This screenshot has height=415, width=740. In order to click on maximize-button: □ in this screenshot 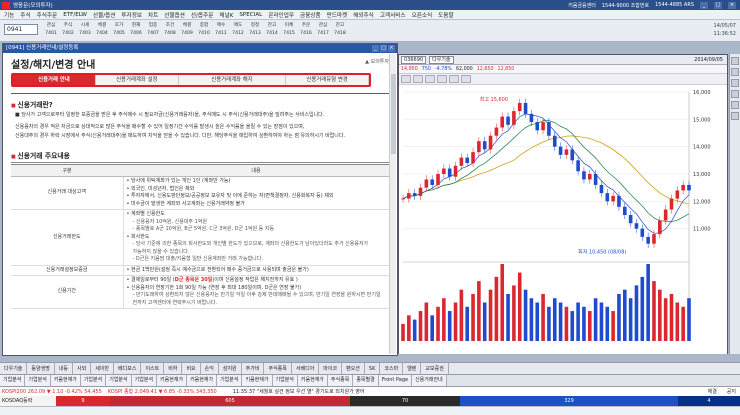, I will do `click(718, 5)`.